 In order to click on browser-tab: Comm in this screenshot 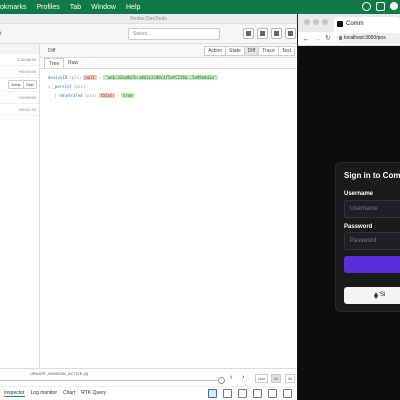, I will do `click(367, 24)`.